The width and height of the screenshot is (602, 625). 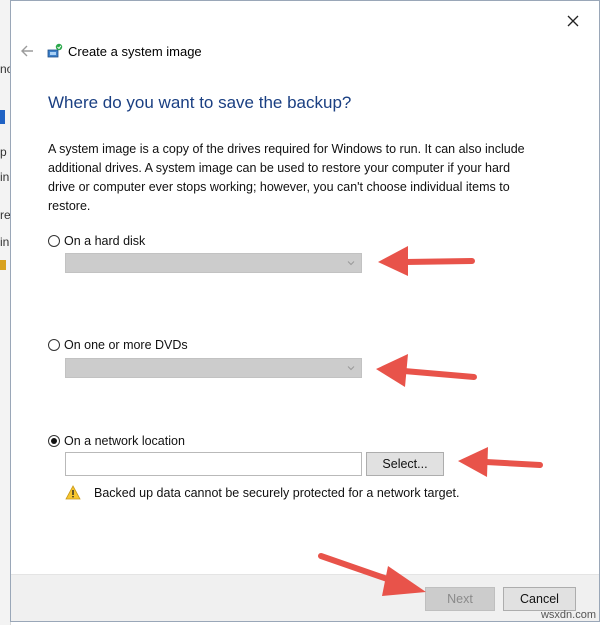 I want to click on close-button, so click(x=573, y=21).